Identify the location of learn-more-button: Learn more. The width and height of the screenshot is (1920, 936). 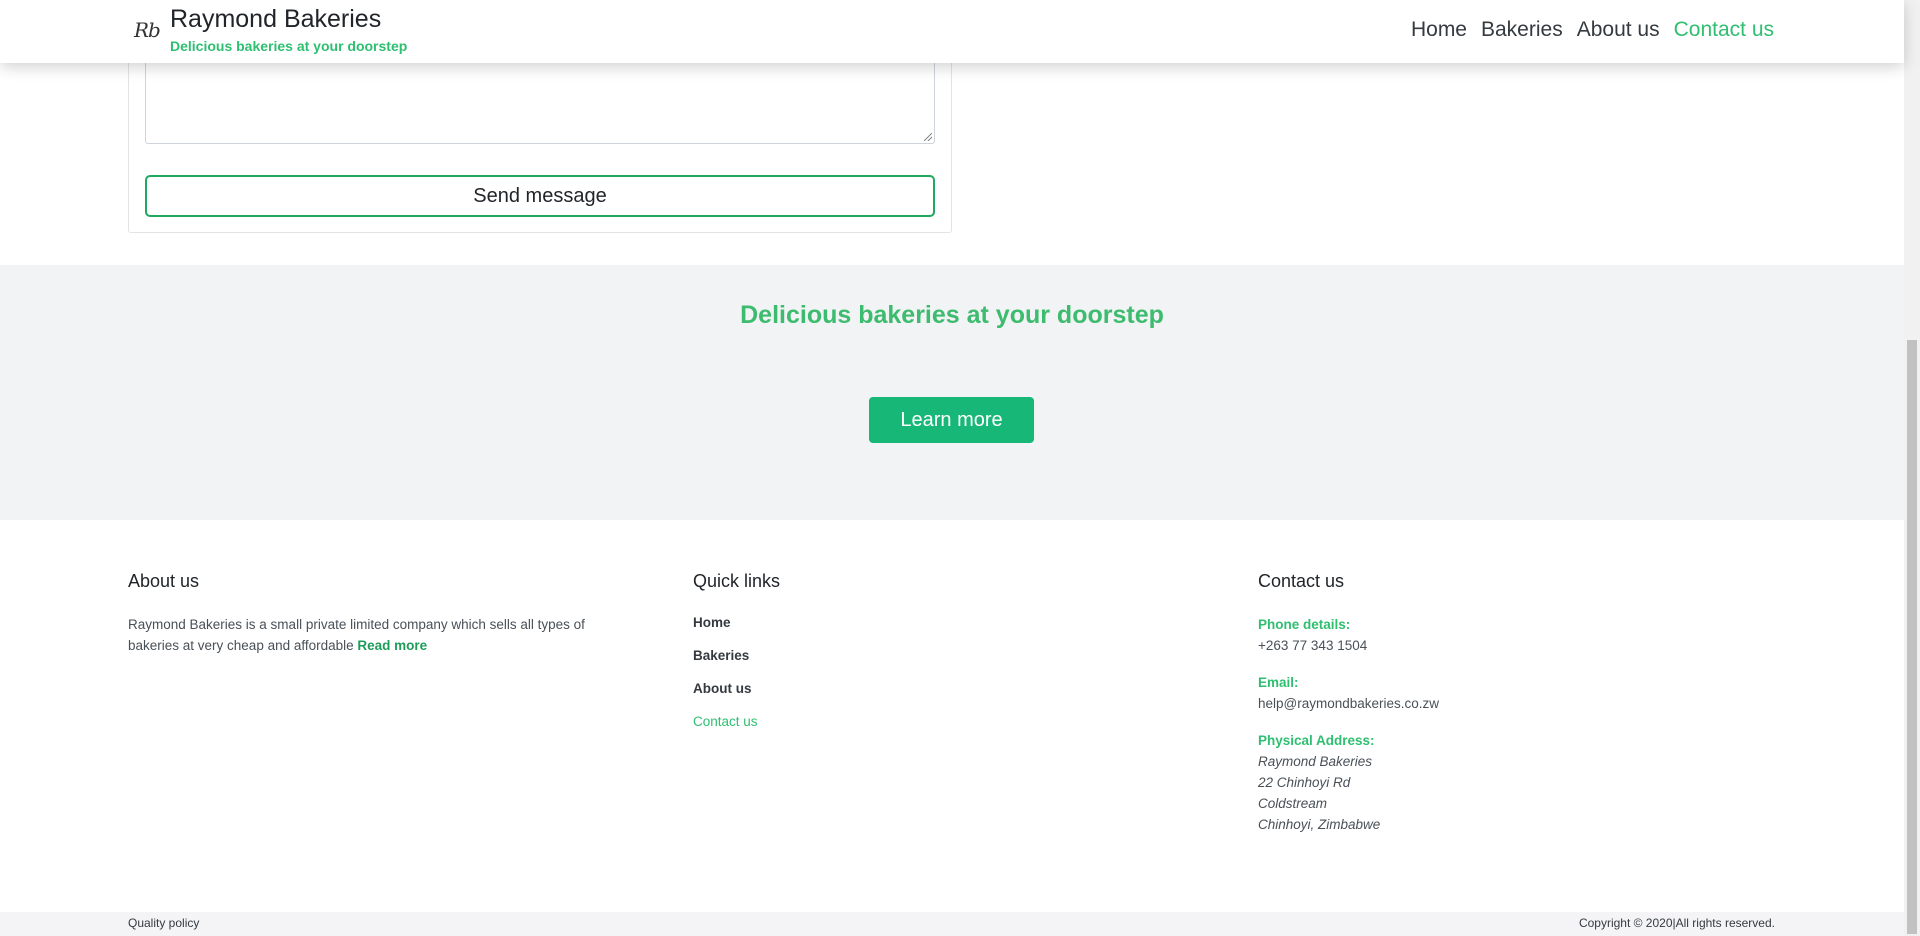
(951, 420).